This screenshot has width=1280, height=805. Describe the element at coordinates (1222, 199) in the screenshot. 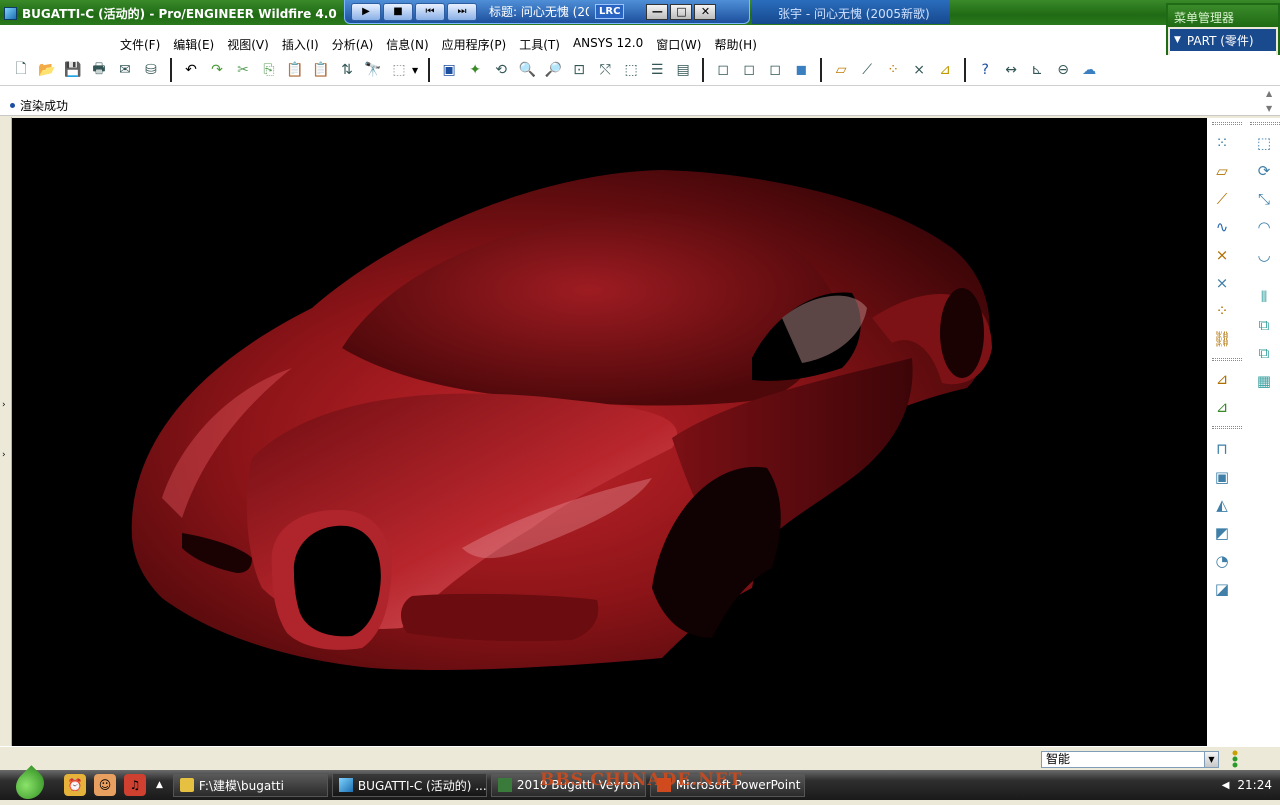

I see `axis-tool-icon: ⟋` at that location.